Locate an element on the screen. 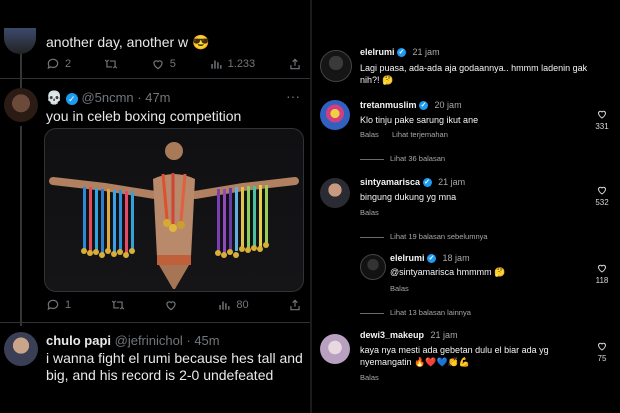 Image resolution: width=620 pixels, height=413 pixels. comment-like: 532 is located at coordinates (602, 195).